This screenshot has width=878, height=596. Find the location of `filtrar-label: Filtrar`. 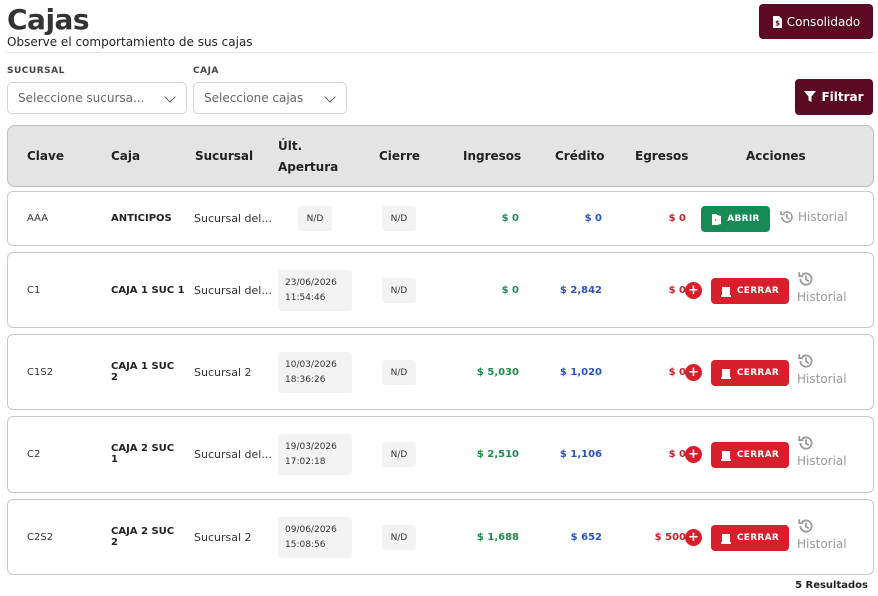

filtrar-label: Filtrar is located at coordinates (842, 97).